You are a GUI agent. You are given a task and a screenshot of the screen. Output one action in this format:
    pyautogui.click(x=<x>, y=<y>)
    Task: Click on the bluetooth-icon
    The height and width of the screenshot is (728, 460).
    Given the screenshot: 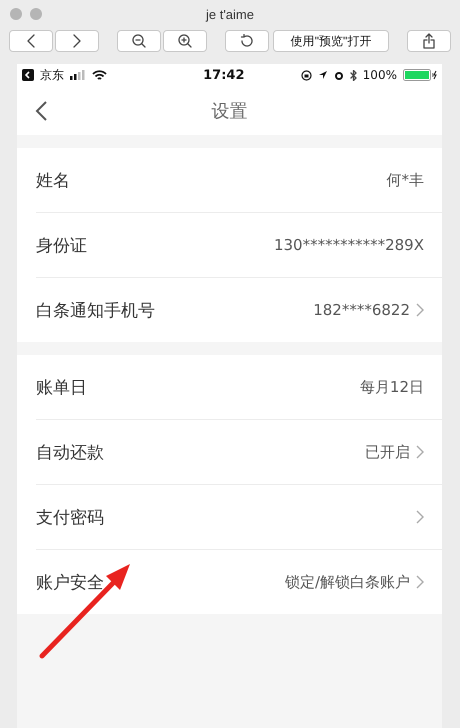 What is the action you would take?
    pyautogui.click(x=353, y=75)
    